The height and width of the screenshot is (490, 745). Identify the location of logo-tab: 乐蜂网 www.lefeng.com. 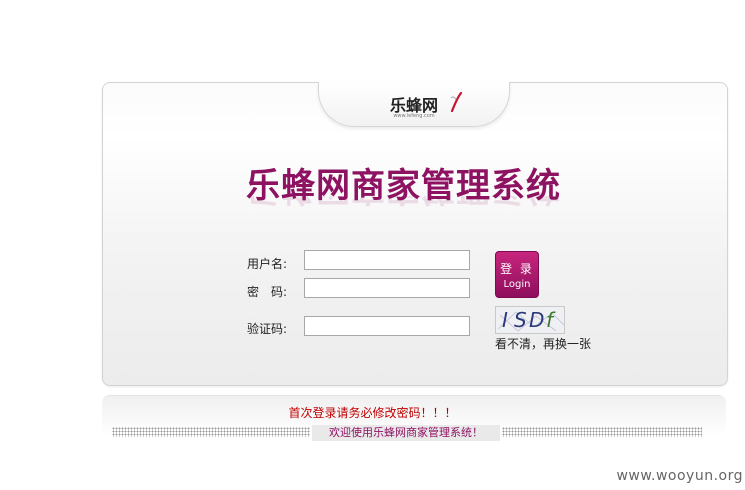
(414, 104).